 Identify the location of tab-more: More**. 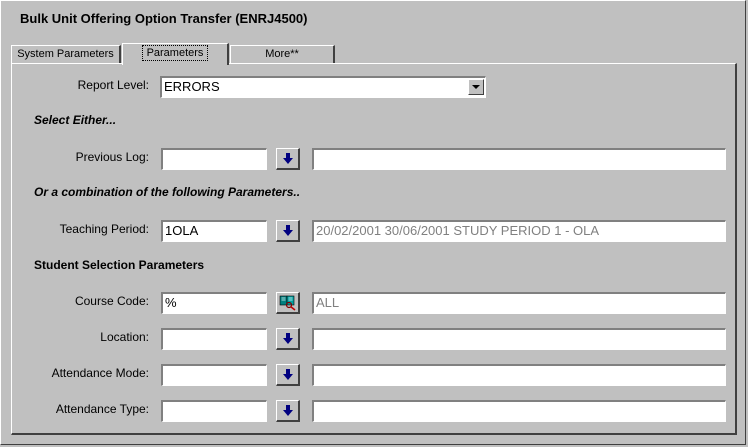
(282, 54).